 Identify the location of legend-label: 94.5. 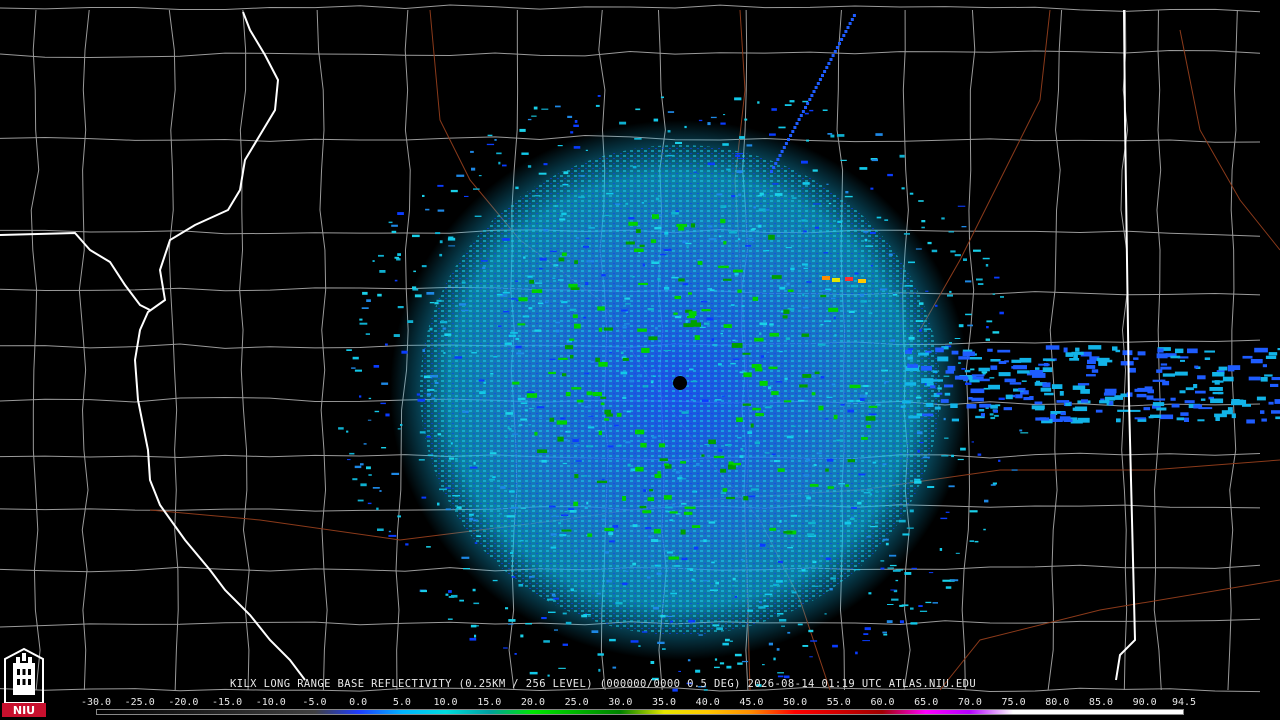
(1184, 702).